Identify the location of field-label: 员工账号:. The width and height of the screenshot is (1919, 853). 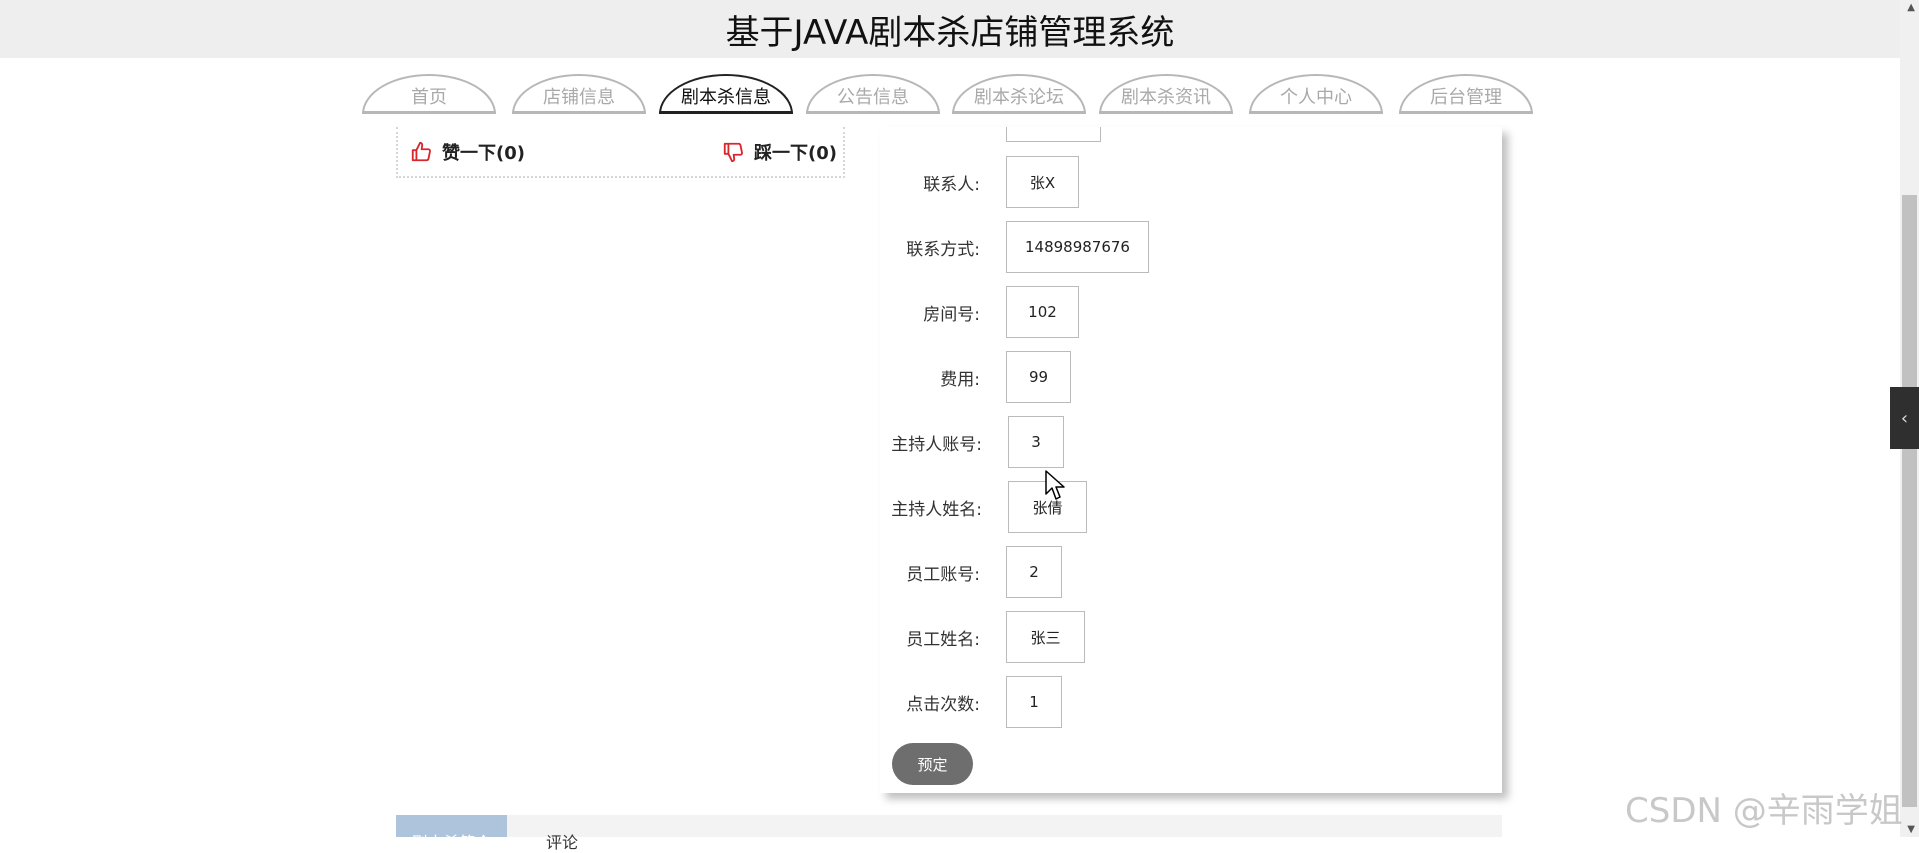
(943, 575).